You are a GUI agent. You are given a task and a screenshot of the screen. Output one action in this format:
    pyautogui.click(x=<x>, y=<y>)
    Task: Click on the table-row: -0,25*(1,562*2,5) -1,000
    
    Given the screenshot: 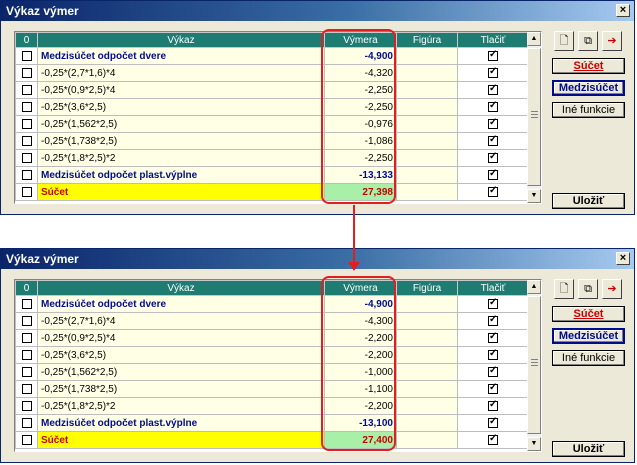 What is the action you would take?
    pyautogui.click(x=272, y=372)
    